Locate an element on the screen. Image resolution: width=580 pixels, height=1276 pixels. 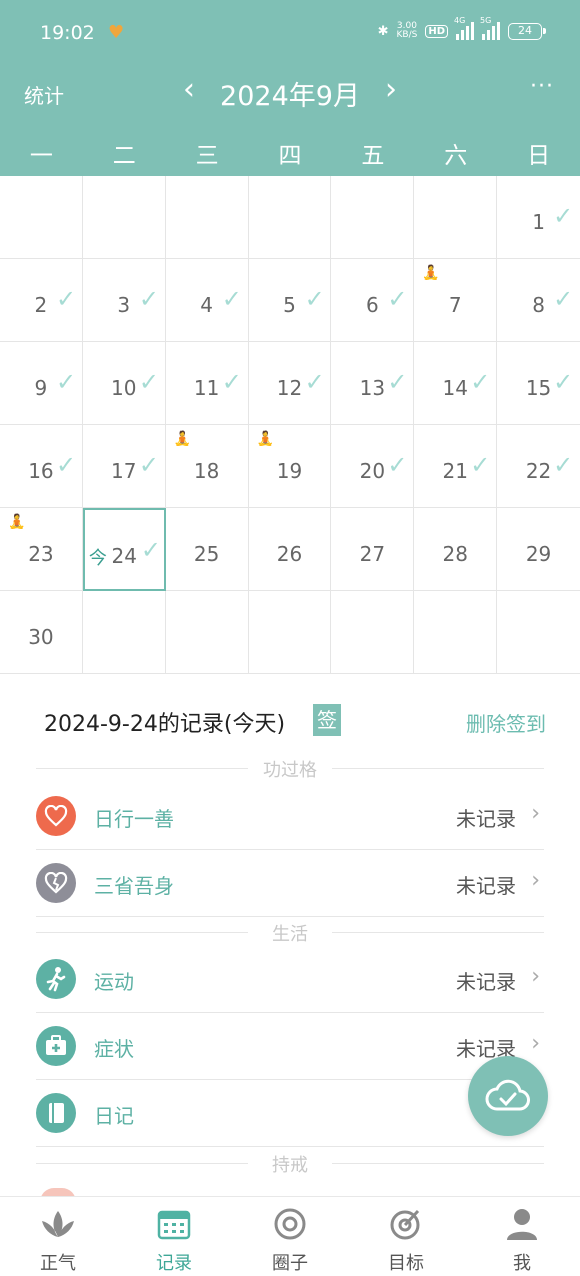
calendar-day-cell: 22 ✓ is located at coordinates (538, 466).